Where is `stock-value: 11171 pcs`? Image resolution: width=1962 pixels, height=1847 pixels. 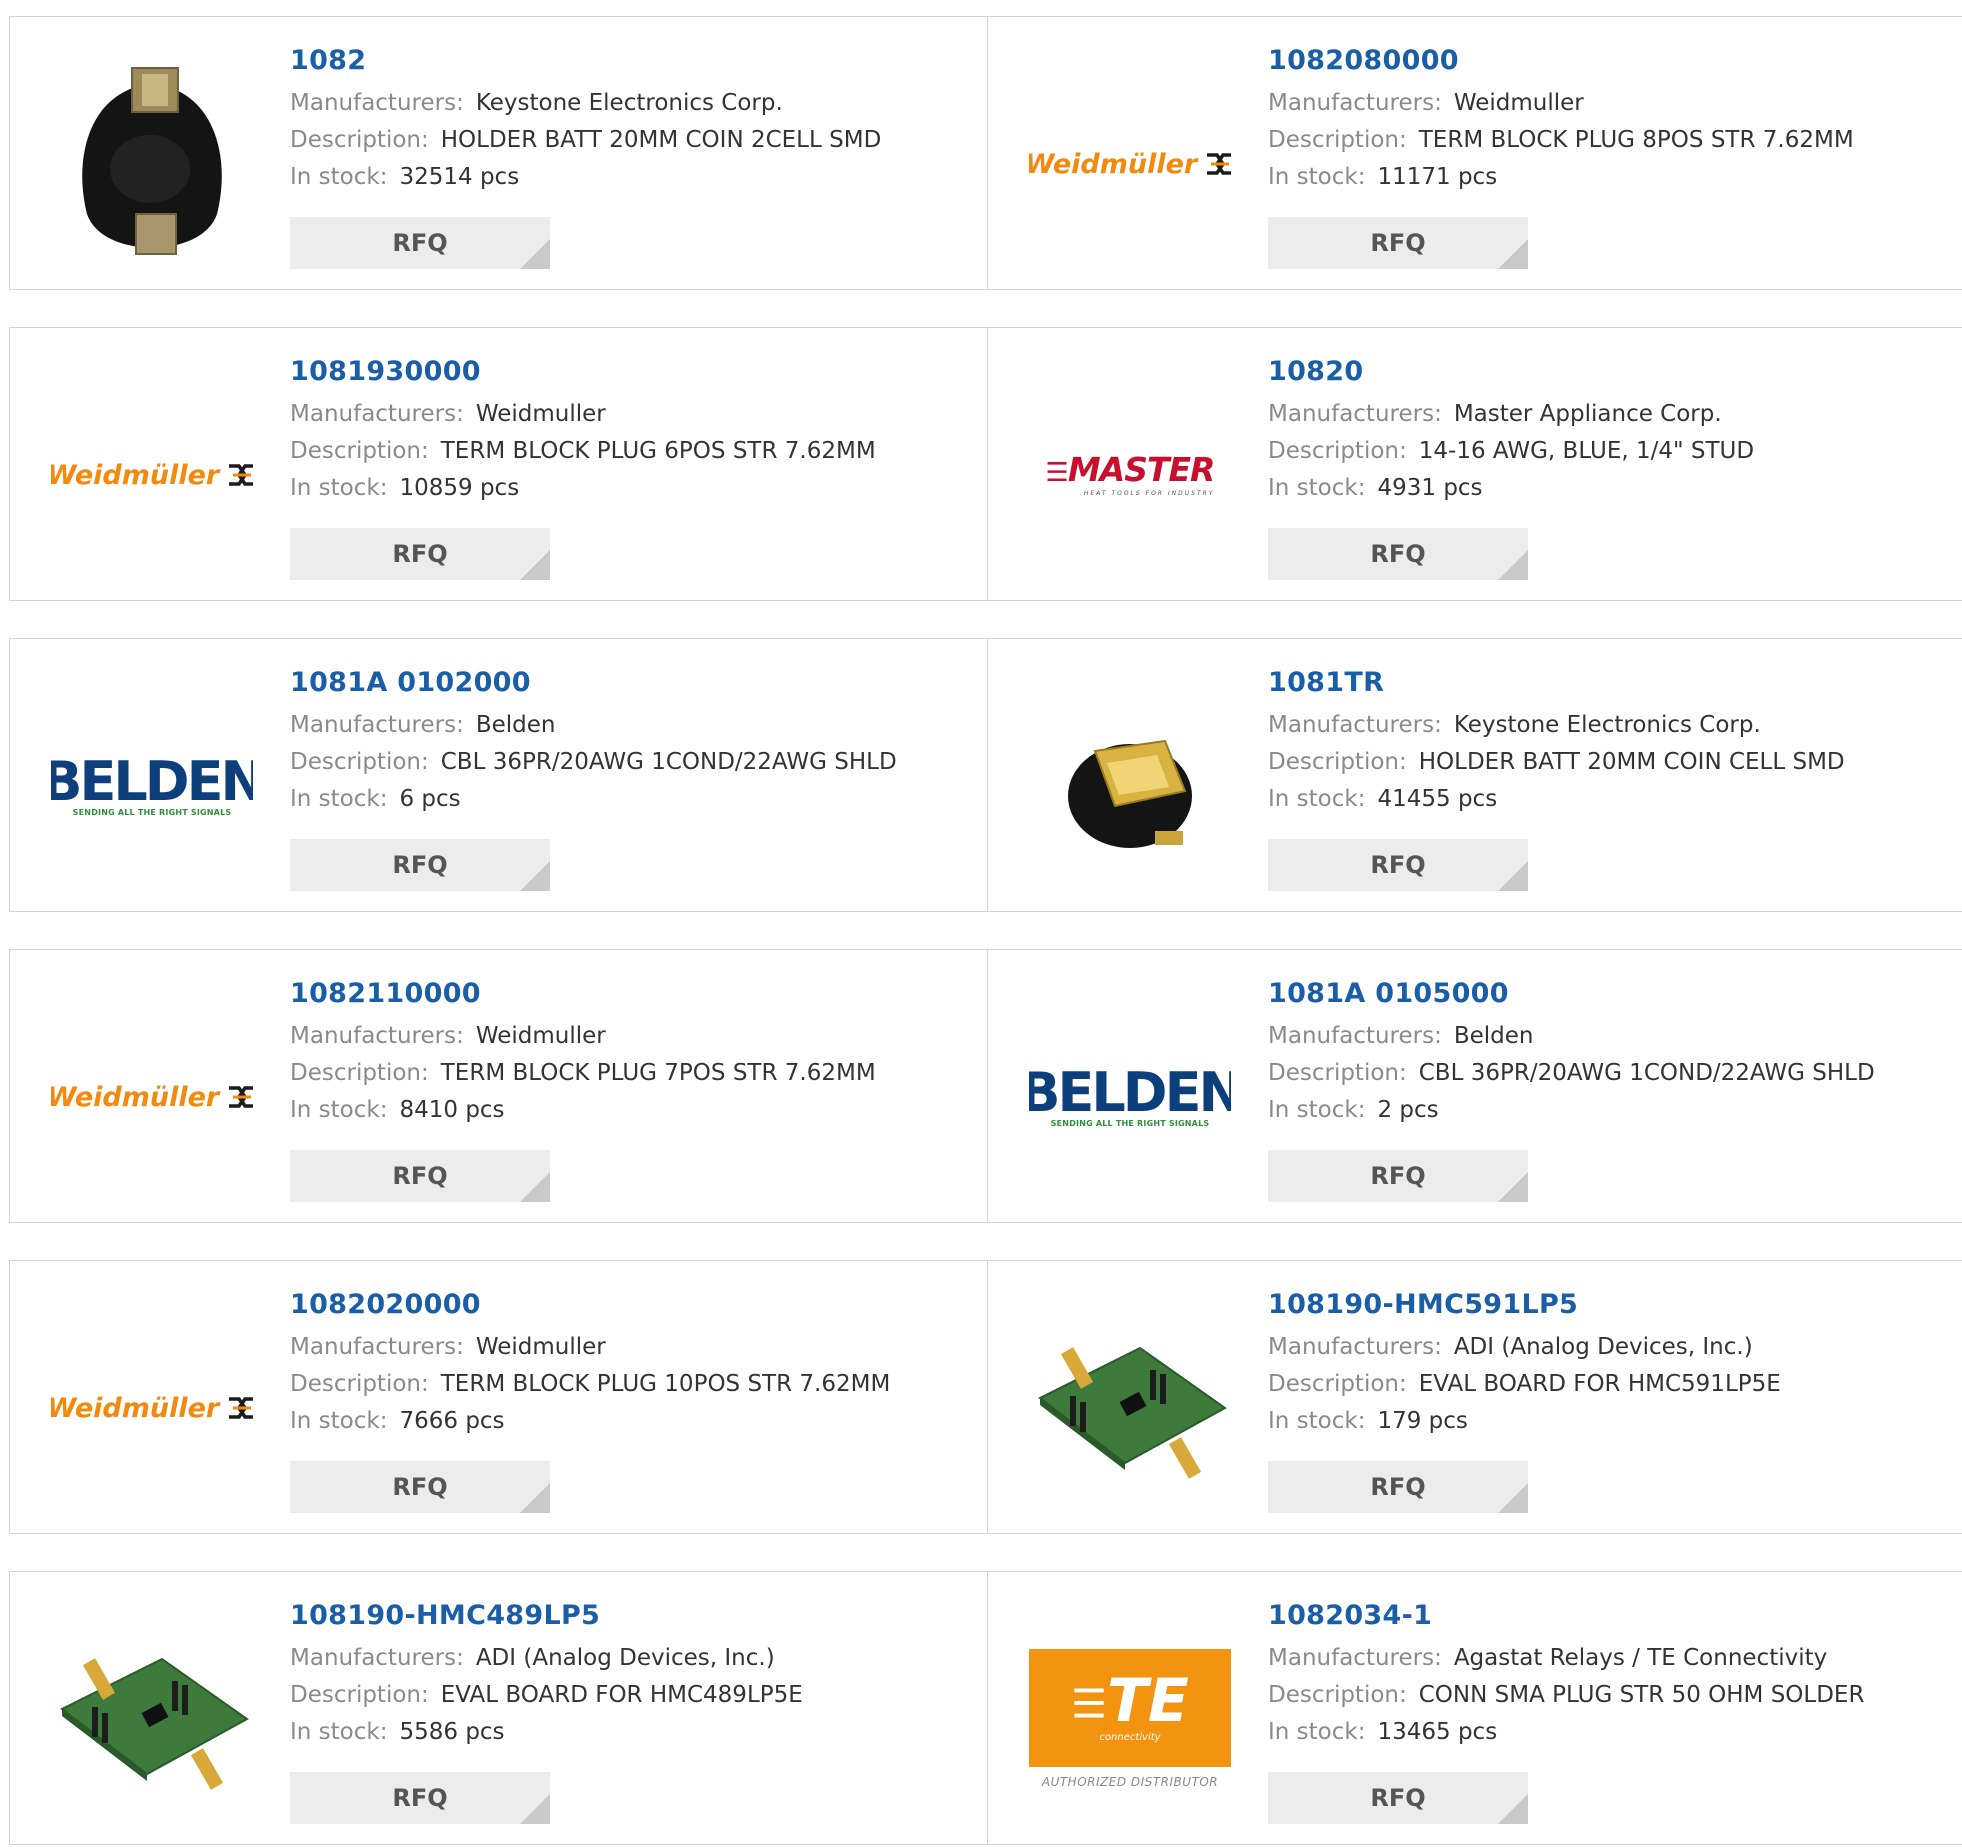 stock-value: 11171 pcs is located at coordinates (1437, 177).